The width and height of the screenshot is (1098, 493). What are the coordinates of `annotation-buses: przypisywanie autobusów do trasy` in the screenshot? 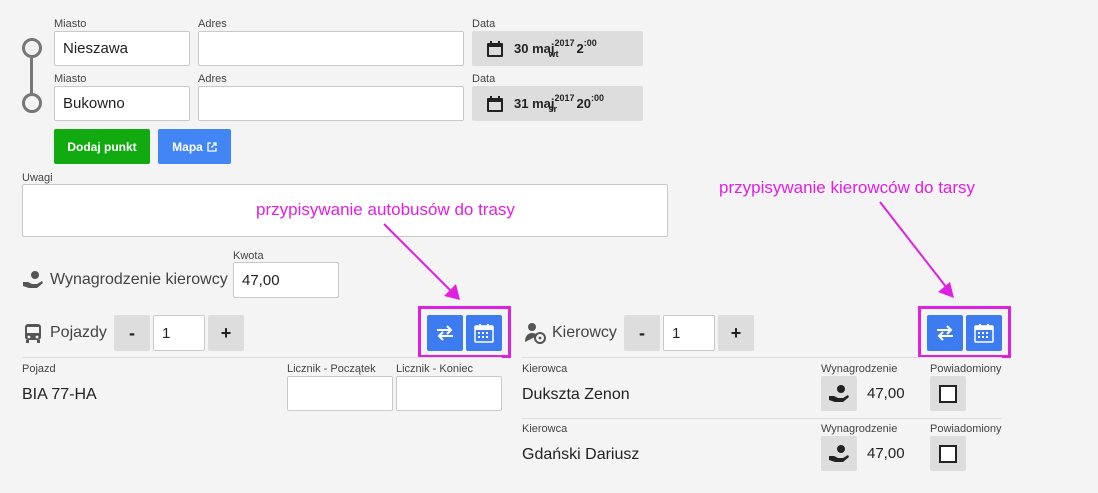 It's located at (385, 209).